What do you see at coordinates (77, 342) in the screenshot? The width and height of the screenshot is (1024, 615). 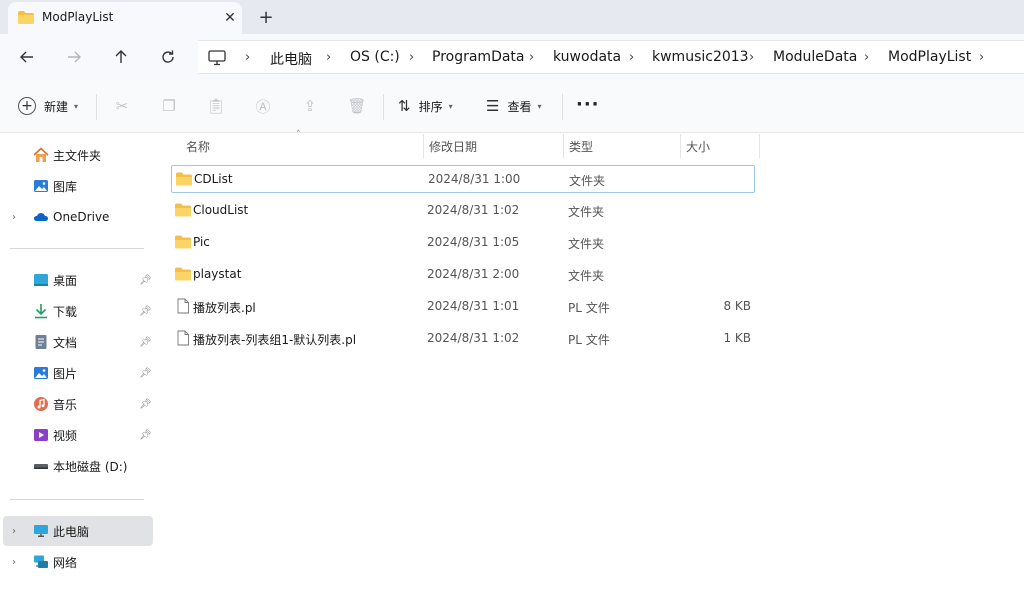 I see `sidebar-item-documents: 文档 📌︎` at bounding box center [77, 342].